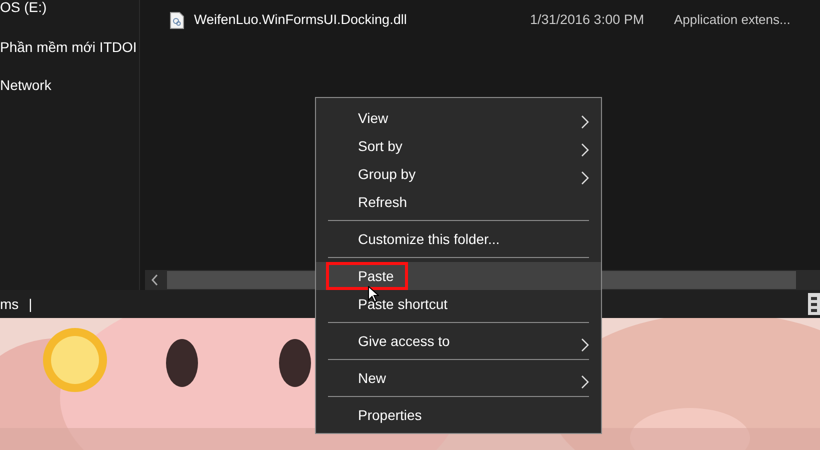 The image size is (820, 450). What do you see at coordinates (9, 304) in the screenshot?
I see `status-text: ms` at bounding box center [9, 304].